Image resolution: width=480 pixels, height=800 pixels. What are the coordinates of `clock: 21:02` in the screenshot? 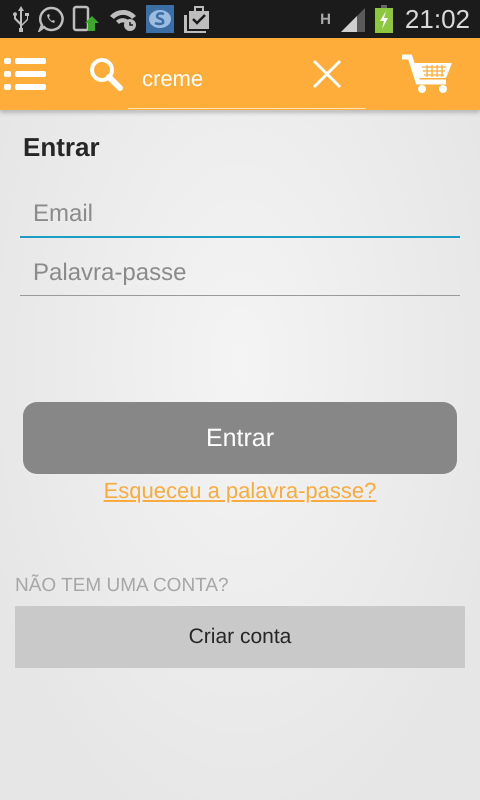 It's located at (437, 19).